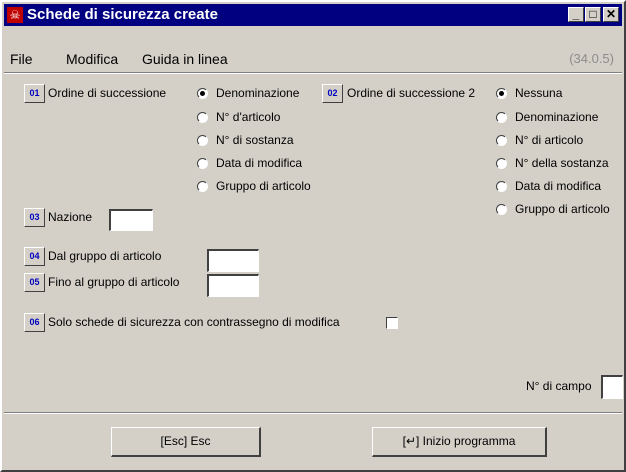  What do you see at coordinates (501, 209) in the screenshot?
I see `order2-radio-gruppo` at bounding box center [501, 209].